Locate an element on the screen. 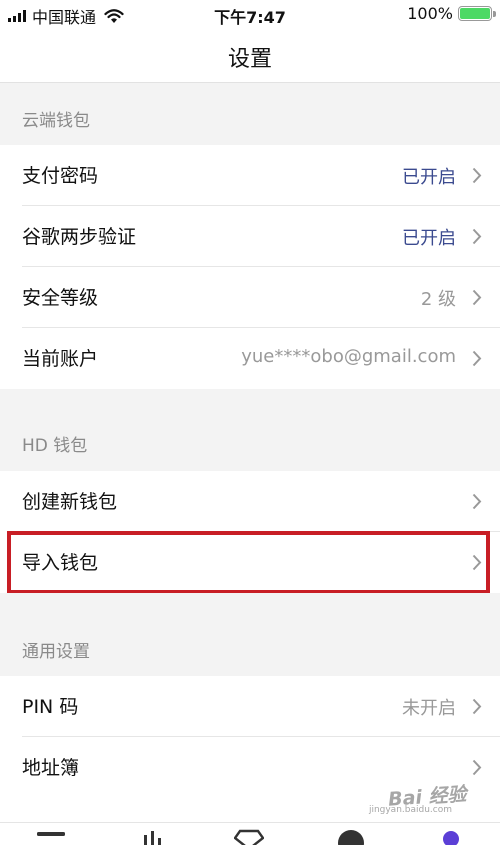 This screenshot has height=845, width=500. tab-bar is located at coordinates (250, 833).